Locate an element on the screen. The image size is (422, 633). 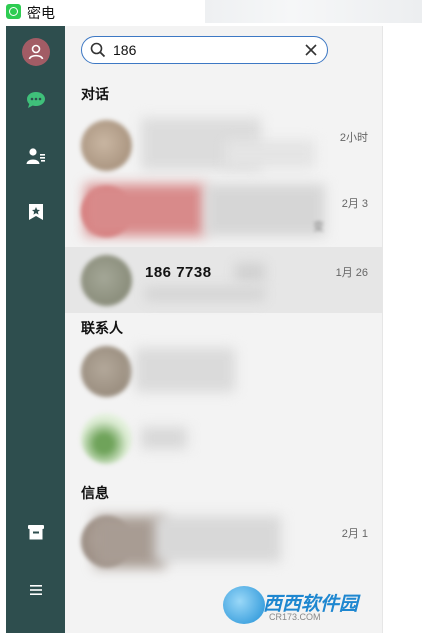
user-icon is located at coordinates (36, 52).